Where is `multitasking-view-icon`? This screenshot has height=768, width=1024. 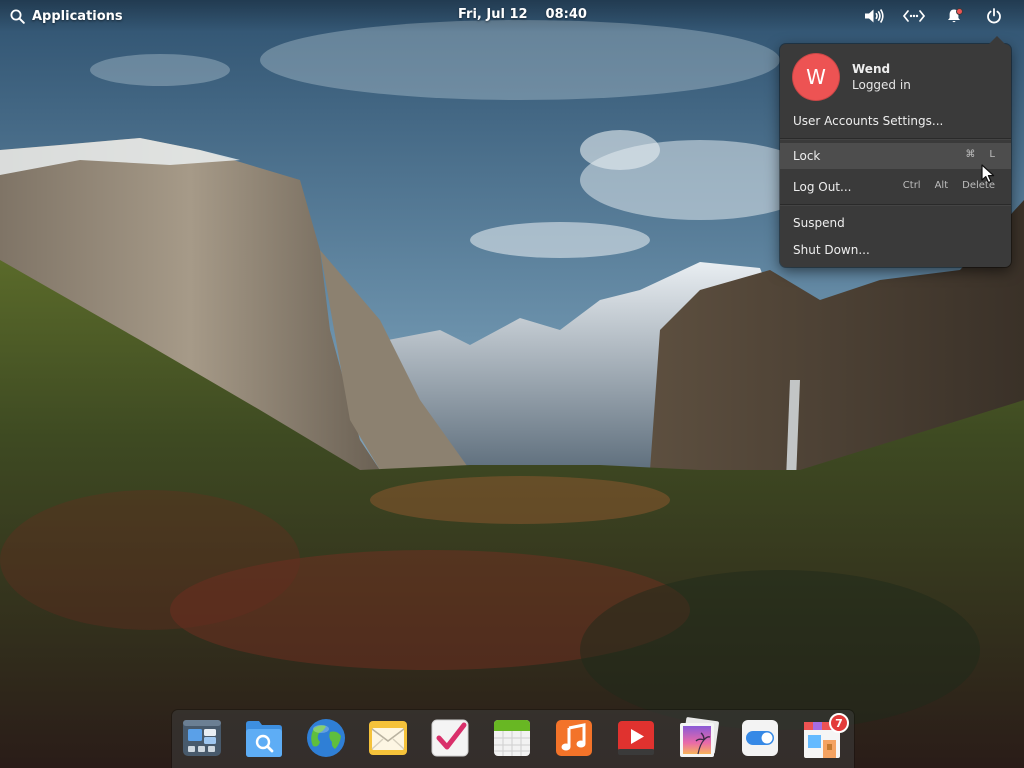
multitasking-view-icon is located at coordinates (202, 738).